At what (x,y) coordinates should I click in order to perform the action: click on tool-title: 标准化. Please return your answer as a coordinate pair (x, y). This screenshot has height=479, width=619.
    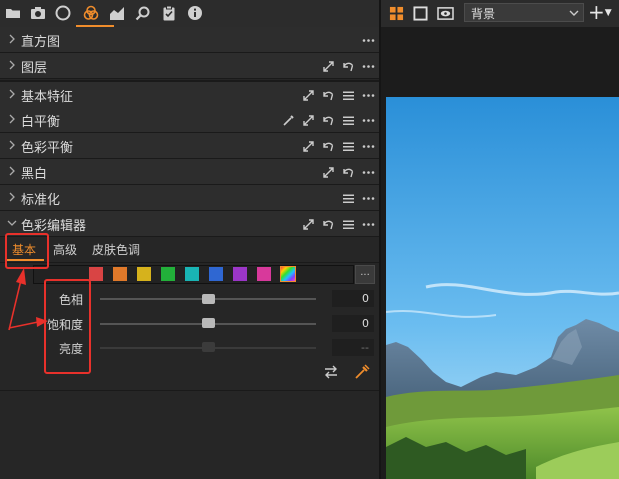
    Looking at the image, I should click on (41, 200).